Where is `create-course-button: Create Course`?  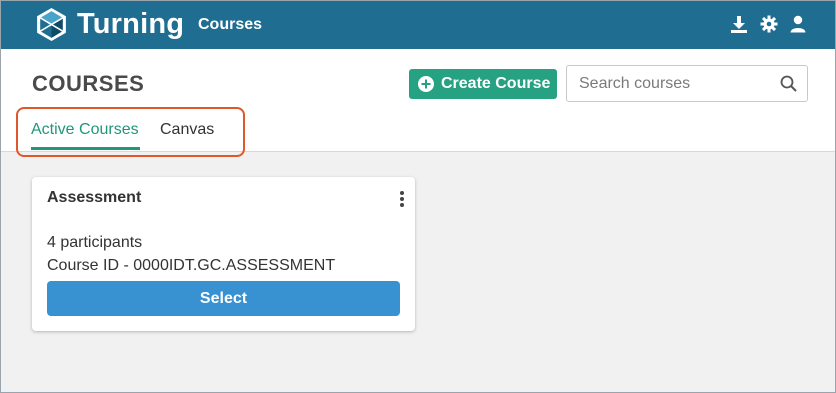 create-course-button: Create Course is located at coordinates (483, 84).